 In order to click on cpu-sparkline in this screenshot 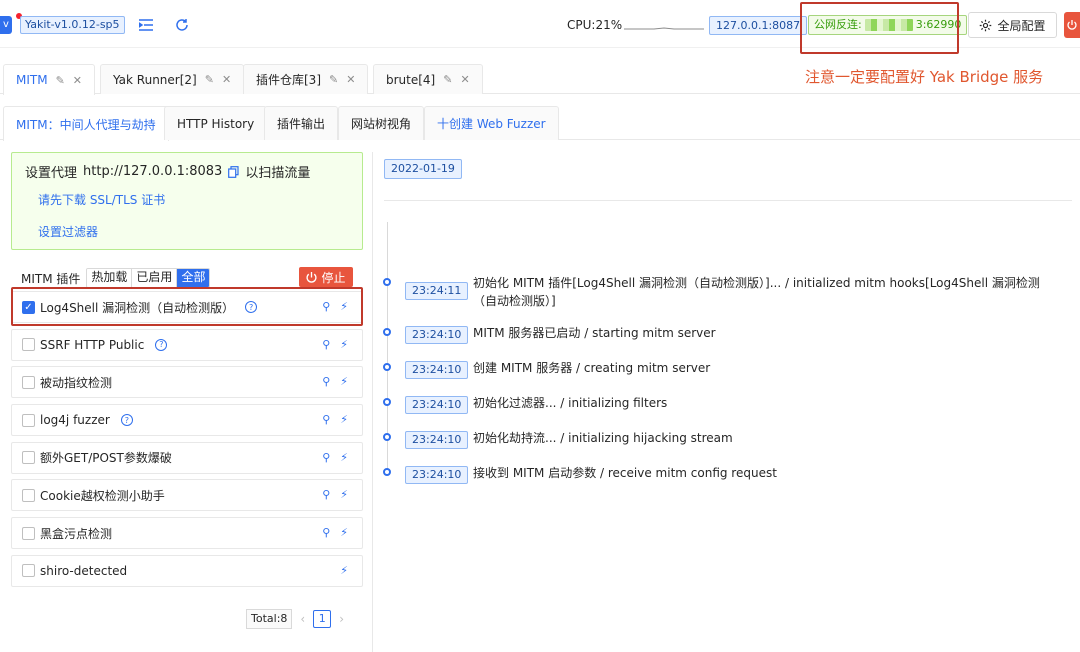, I will do `click(664, 28)`.